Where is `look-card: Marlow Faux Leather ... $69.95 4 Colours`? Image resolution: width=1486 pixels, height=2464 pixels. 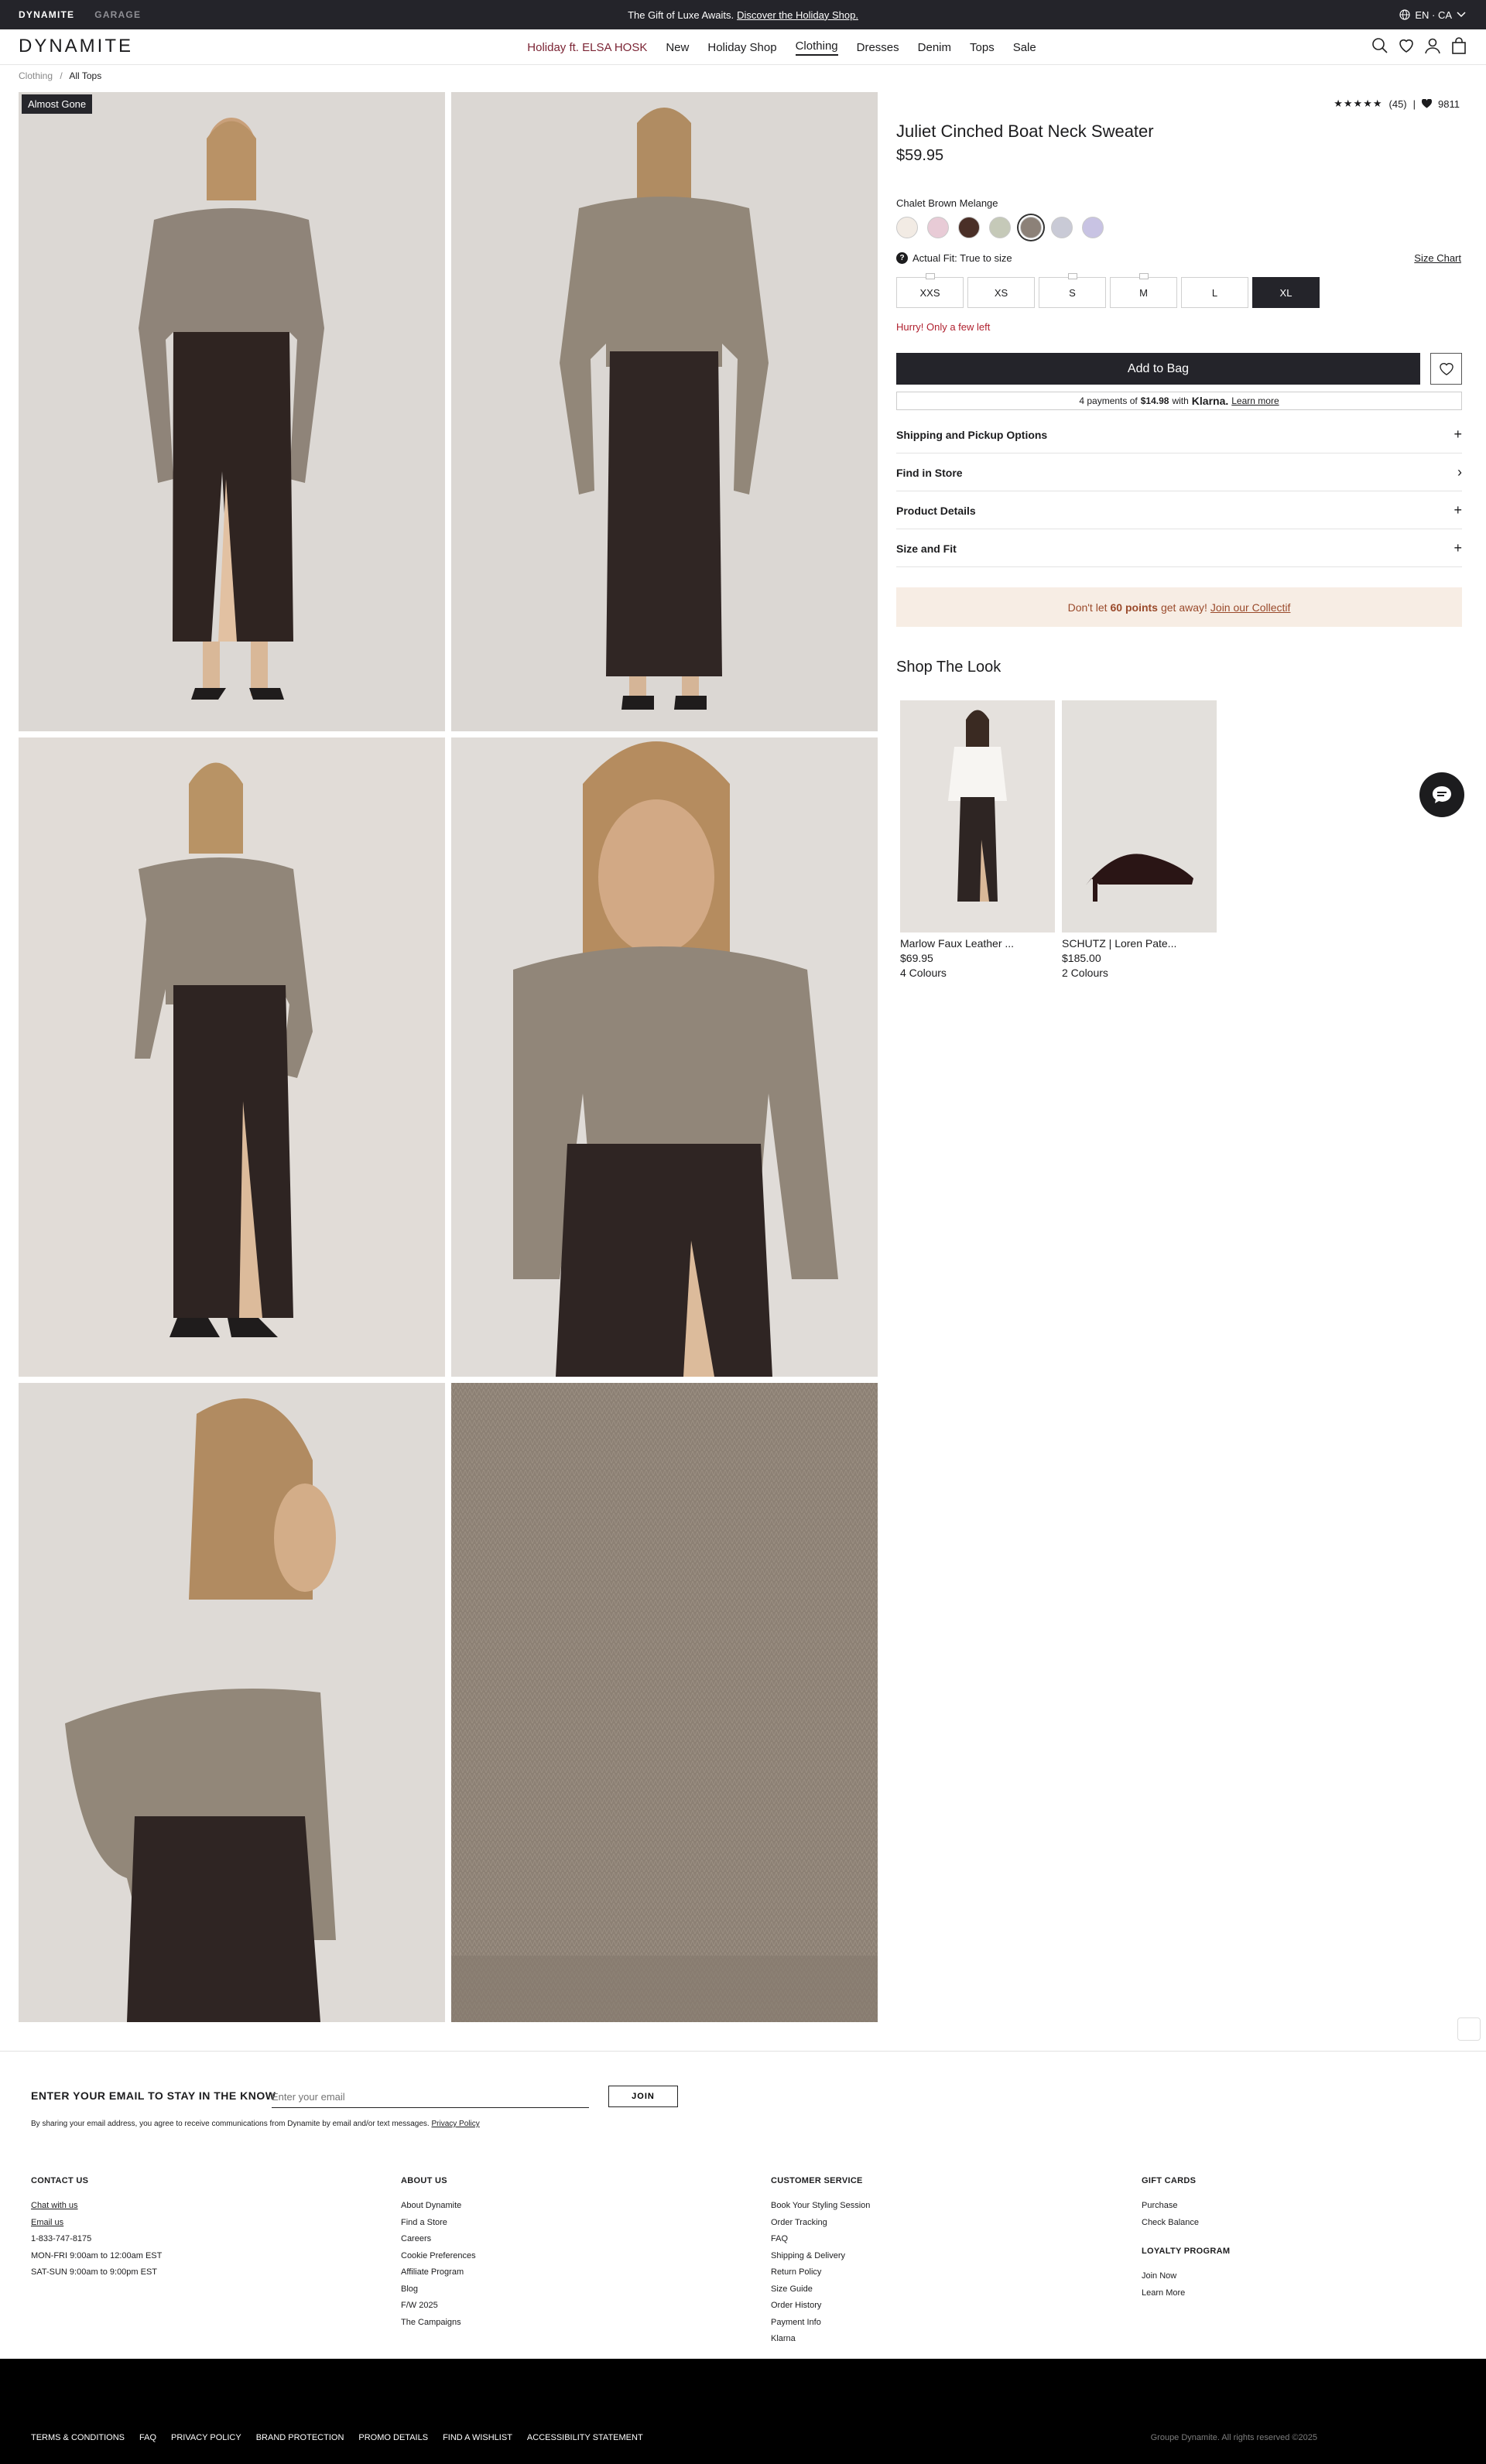
look-card: Marlow Faux Leather ... $69.95 4 Colours is located at coordinates (977, 839).